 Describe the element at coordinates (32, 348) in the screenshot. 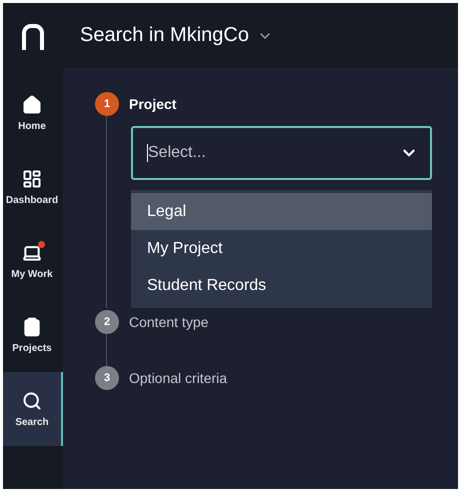

I see `nav-label: Projects` at that location.